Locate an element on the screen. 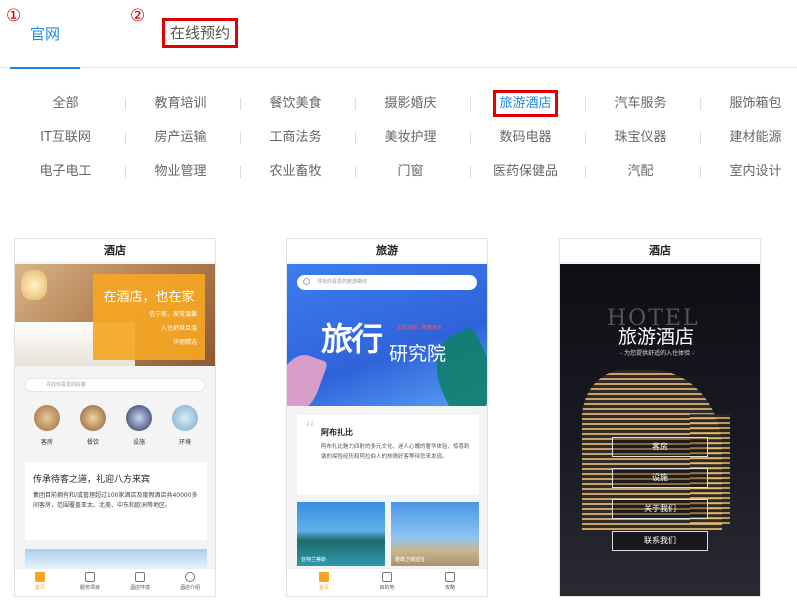 This screenshot has width=797, height=606. about-button: 关于我们 is located at coordinates (660, 509).